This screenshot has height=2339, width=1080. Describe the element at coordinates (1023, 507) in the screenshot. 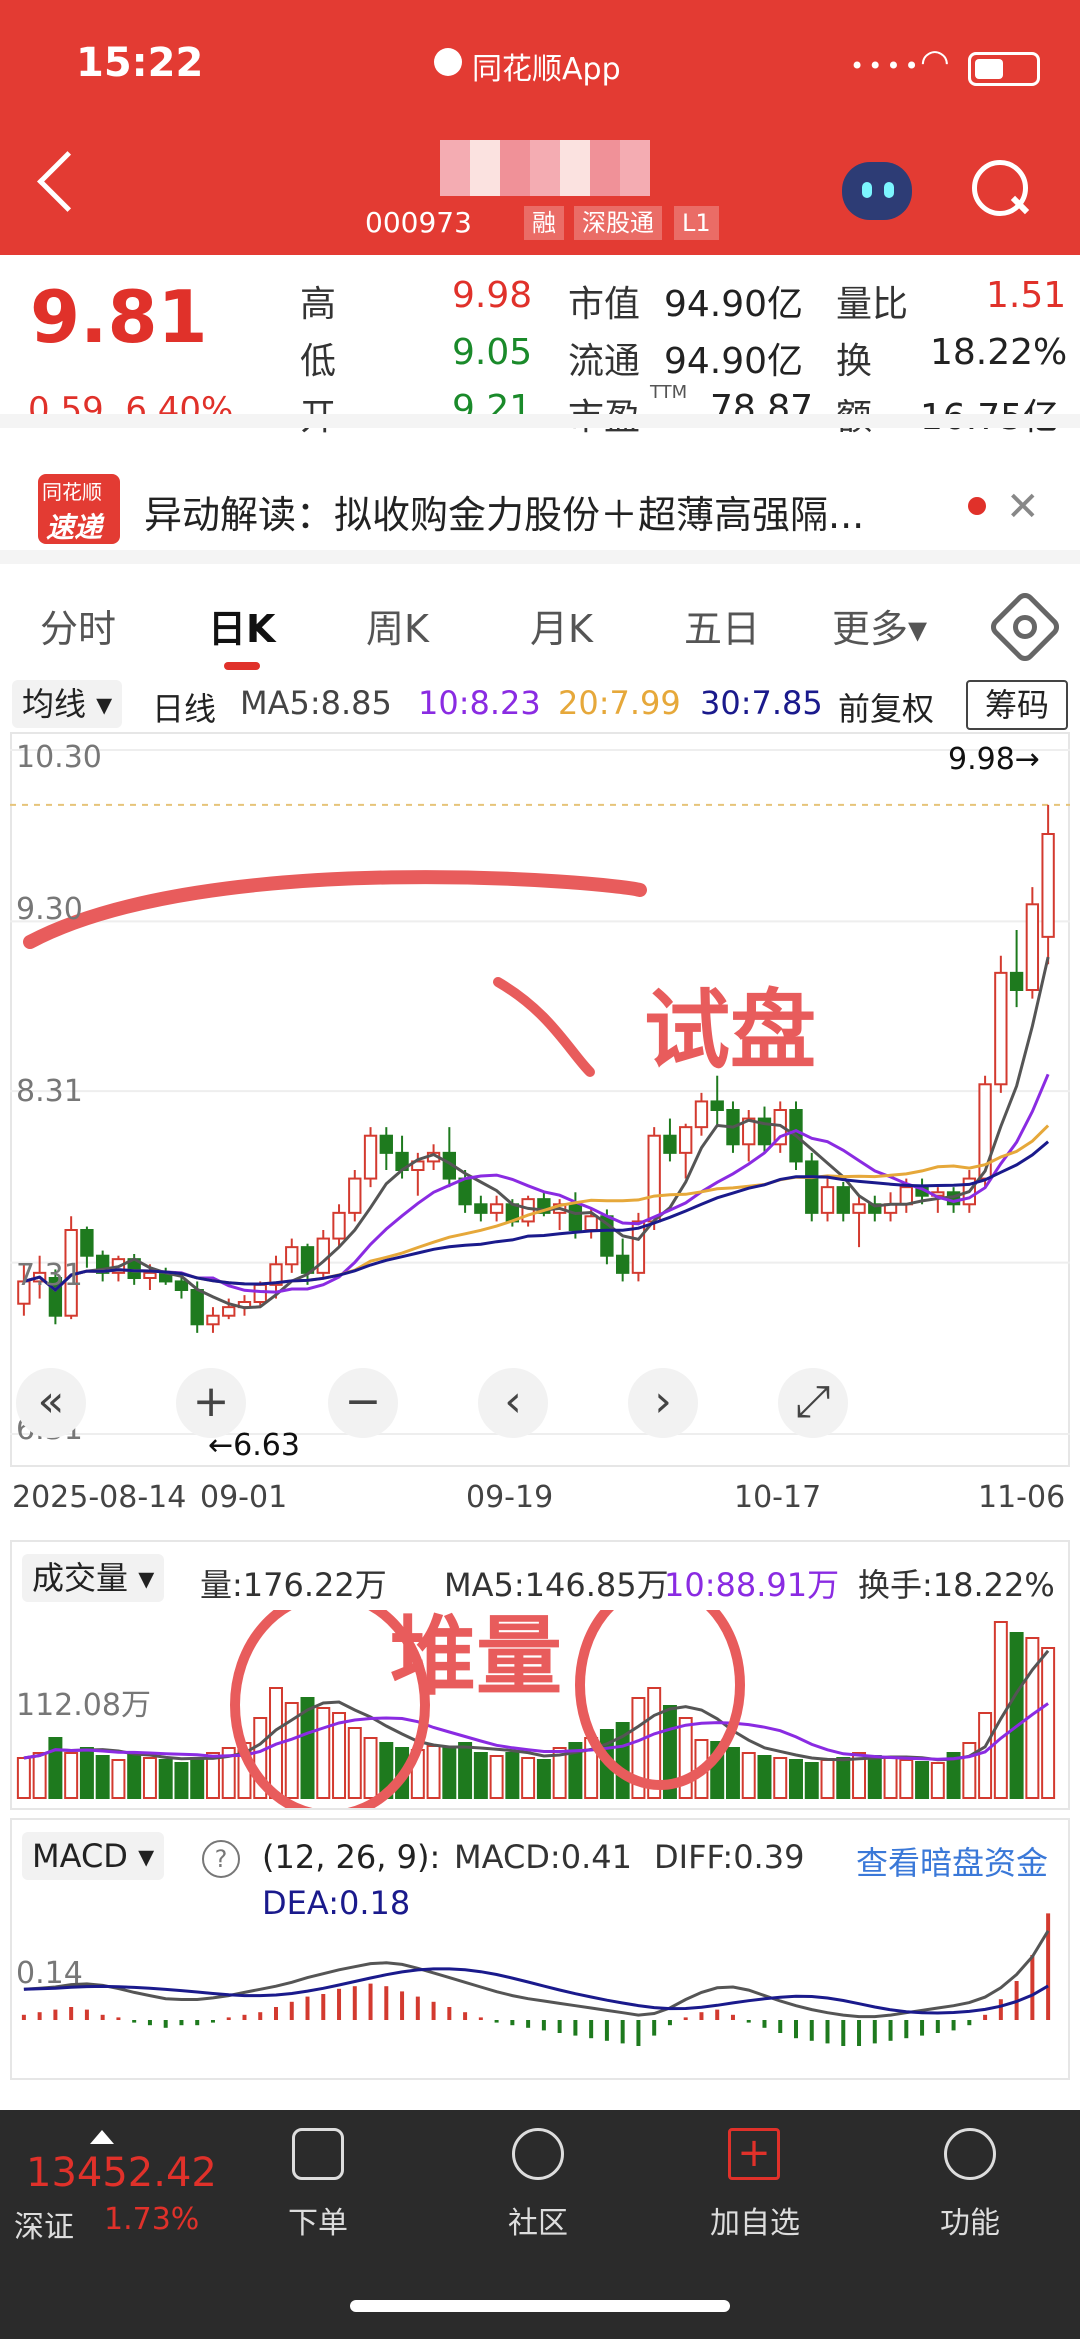

I see `close-icon: ✕` at that location.